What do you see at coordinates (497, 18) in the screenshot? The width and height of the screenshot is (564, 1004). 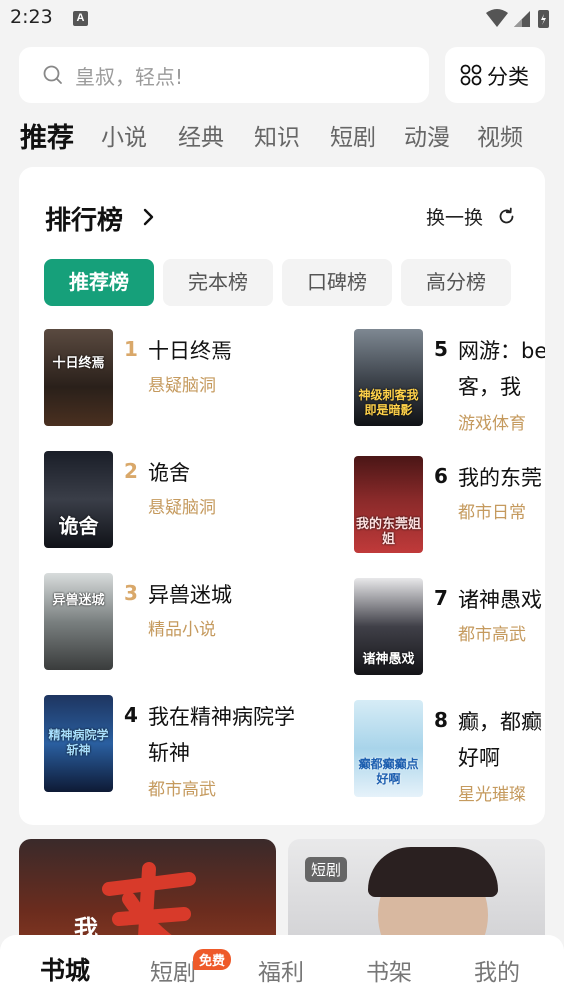 I see `wifi-icon` at bounding box center [497, 18].